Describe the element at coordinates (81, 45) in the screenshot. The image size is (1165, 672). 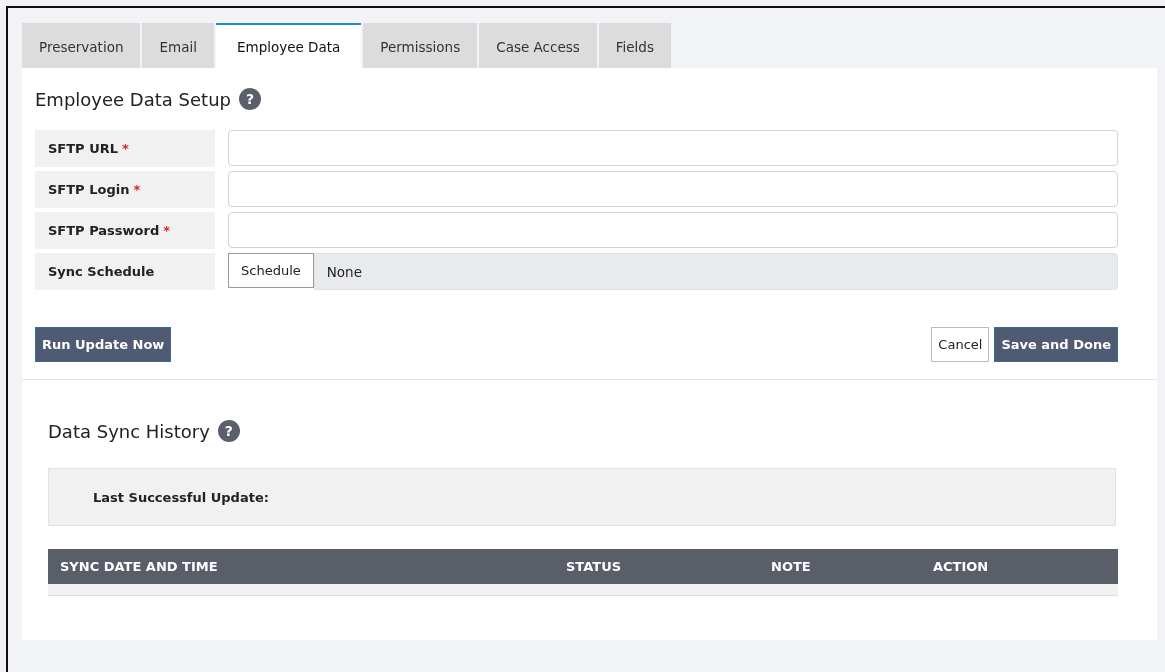
I see `tab: Preservation` at that location.